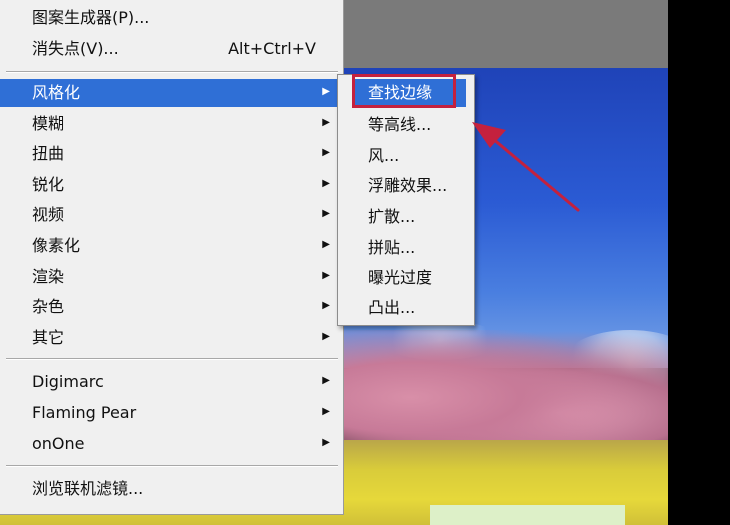  What do you see at coordinates (48, 337) in the screenshot?
I see `menu-item-label: 其它` at bounding box center [48, 337].